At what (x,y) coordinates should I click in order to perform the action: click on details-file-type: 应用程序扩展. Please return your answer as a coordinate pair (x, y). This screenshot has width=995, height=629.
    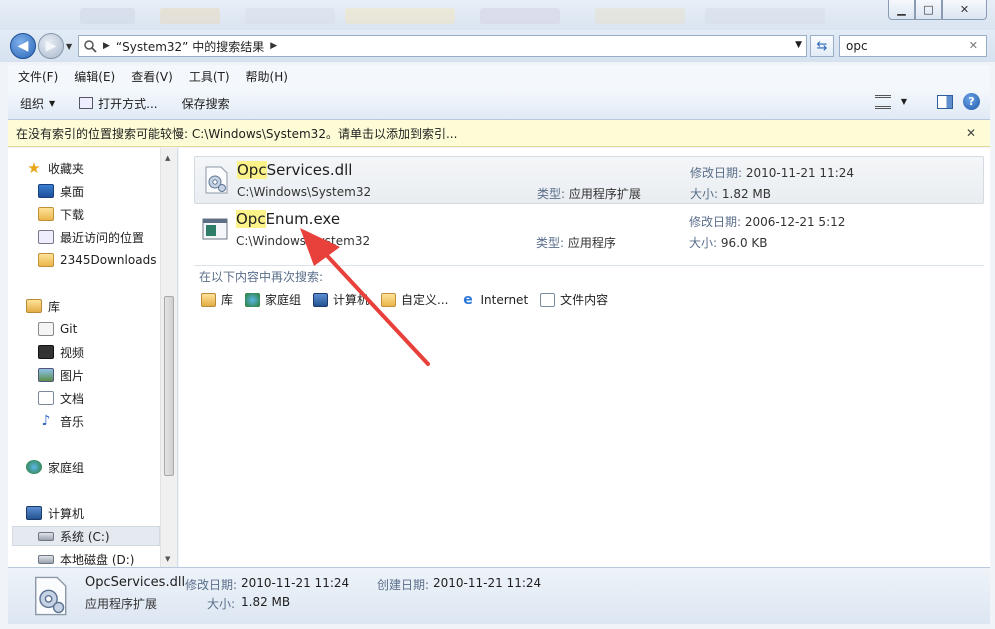
    Looking at the image, I should click on (121, 604).